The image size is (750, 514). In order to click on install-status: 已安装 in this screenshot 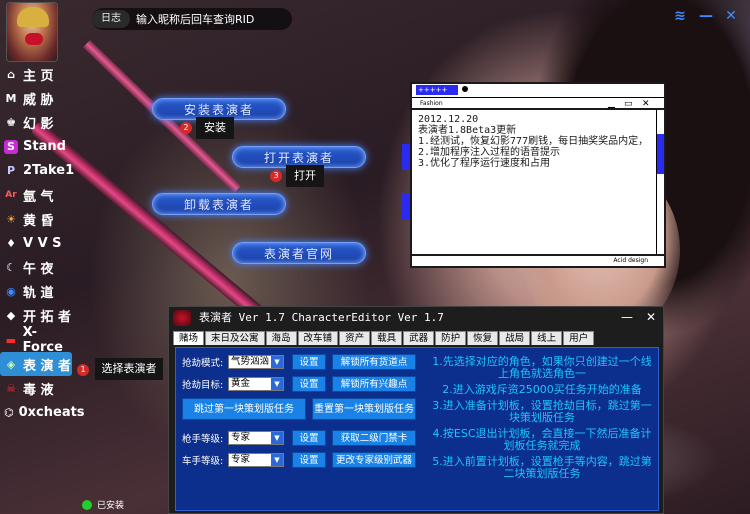, I will do `click(103, 504)`.